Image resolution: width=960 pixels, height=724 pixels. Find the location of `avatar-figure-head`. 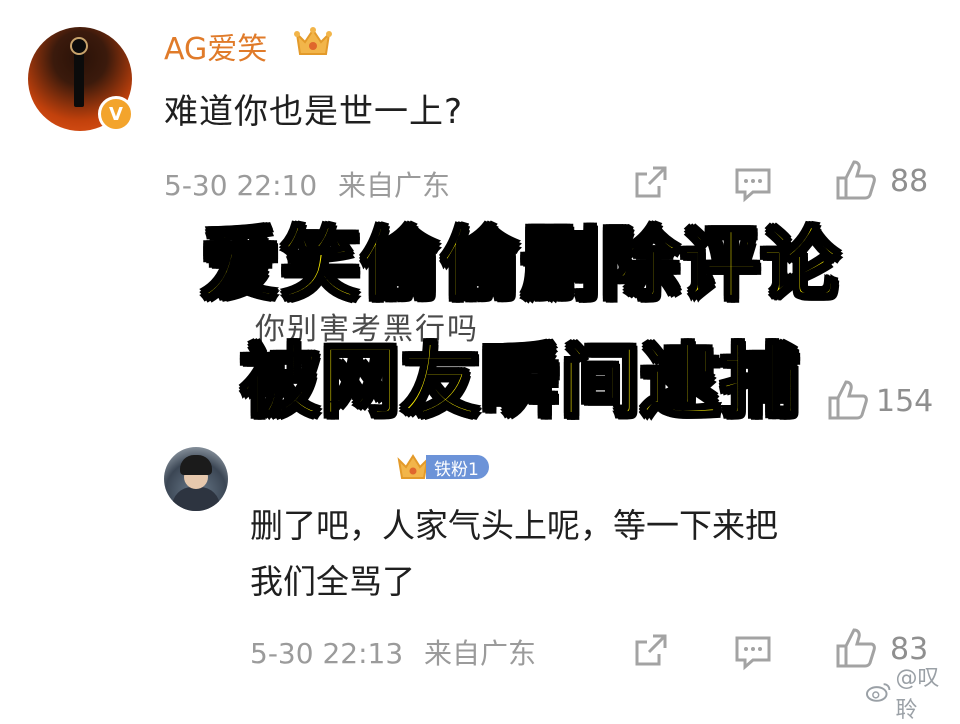

avatar-figure-head is located at coordinates (79, 46).